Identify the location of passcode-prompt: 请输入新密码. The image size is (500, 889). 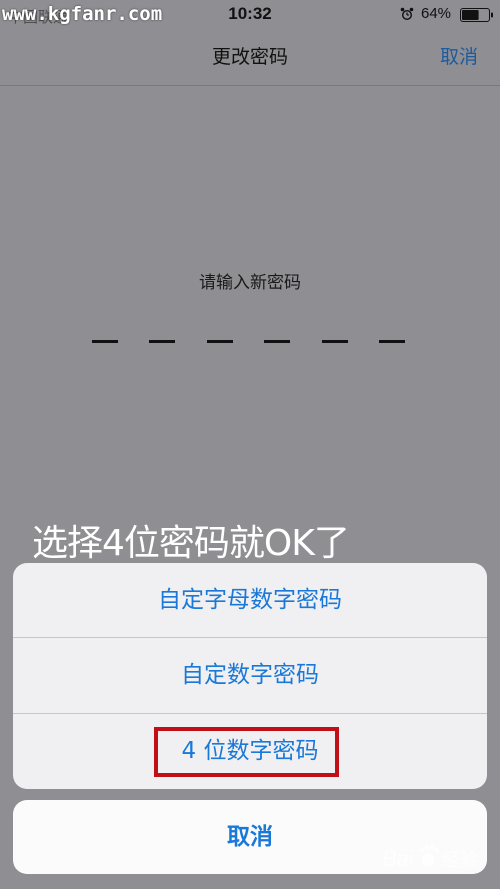
(250, 283).